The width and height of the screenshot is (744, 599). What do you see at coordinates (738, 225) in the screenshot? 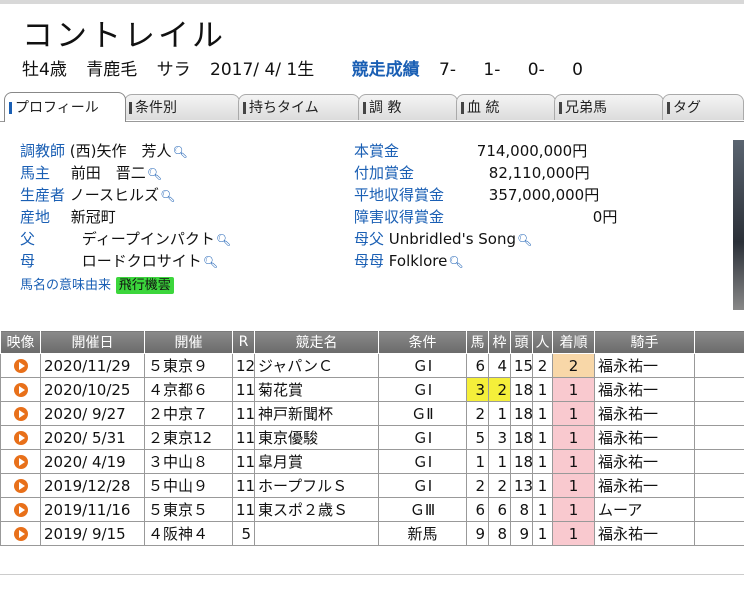
I see `horse-photo-thumbnail` at bounding box center [738, 225].